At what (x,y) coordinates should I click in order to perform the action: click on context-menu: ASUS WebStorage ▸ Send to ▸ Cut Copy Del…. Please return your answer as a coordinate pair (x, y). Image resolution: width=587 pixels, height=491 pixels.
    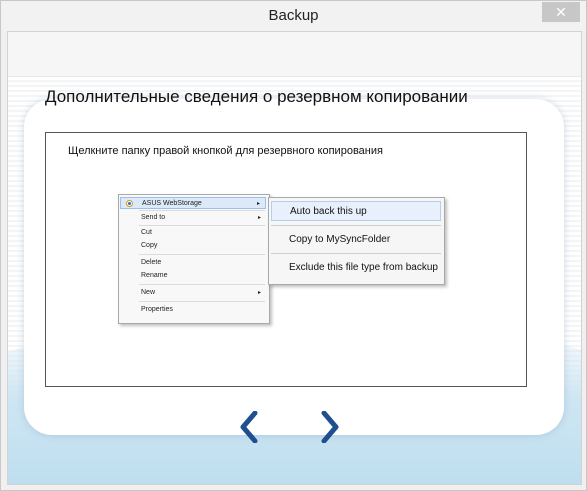
    Looking at the image, I should click on (194, 259).